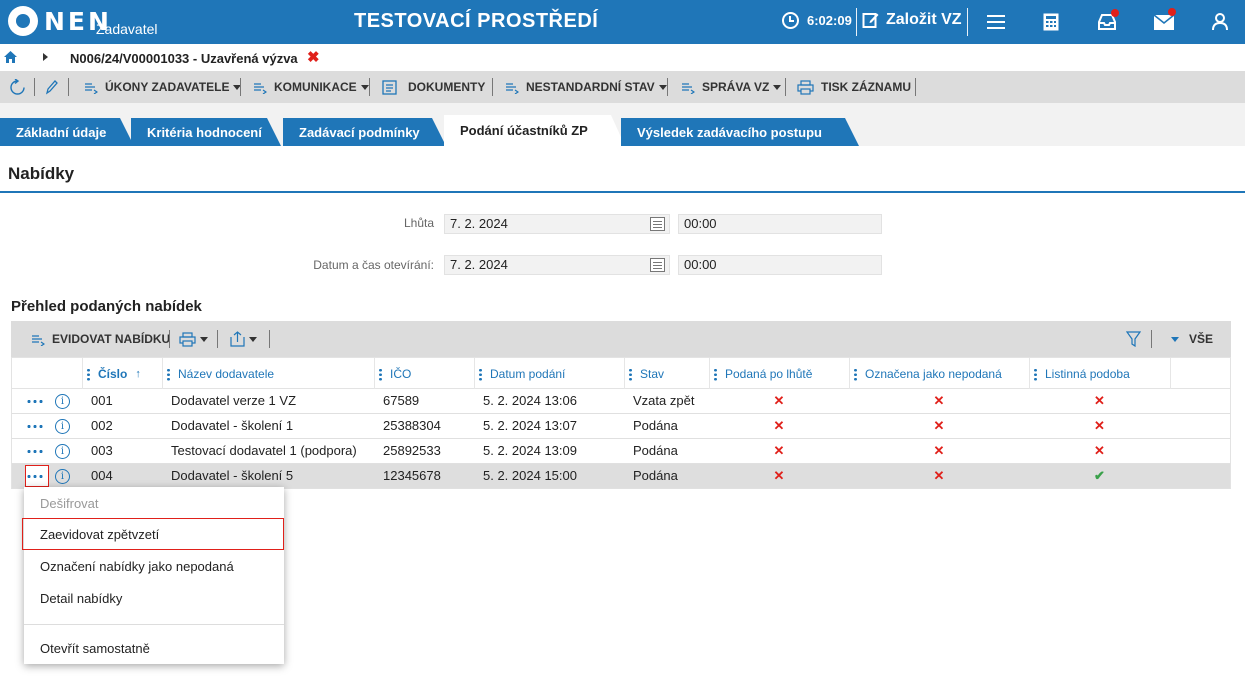 Image resolution: width=1245 pixels, height=680 pixels. What do you see at coordinates (530, 425) in the screenshot?
I see `cell-datum: 5. 2. 2024 13:07` at bounding box center [530, 425].